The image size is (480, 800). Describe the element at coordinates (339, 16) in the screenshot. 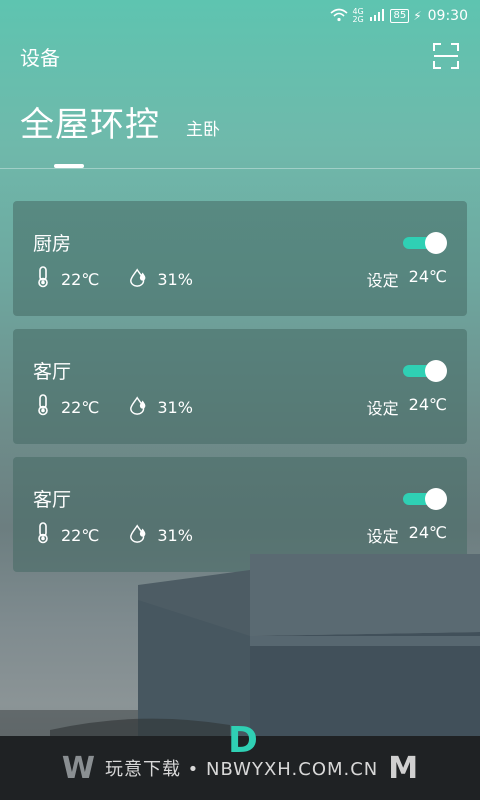

I see `wifi-icon` at that location.